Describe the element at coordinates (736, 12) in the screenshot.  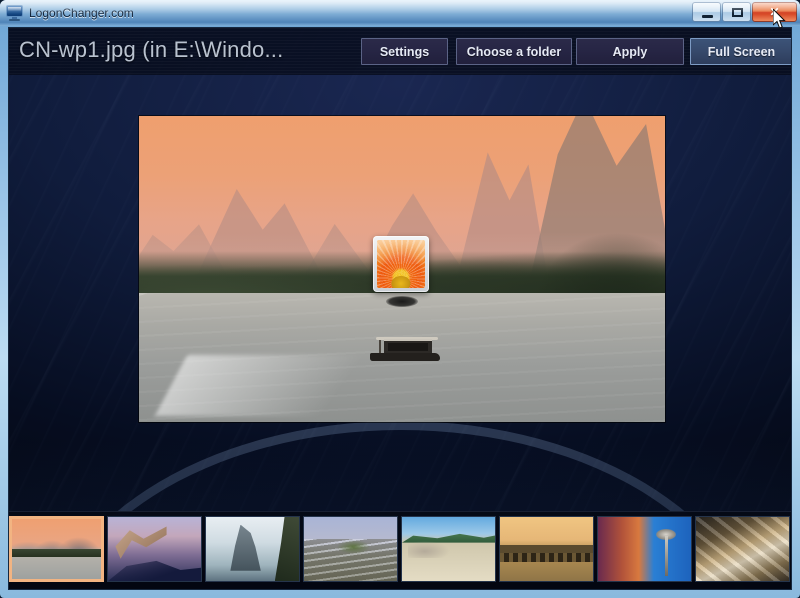
I see `maximize-button` at that location.